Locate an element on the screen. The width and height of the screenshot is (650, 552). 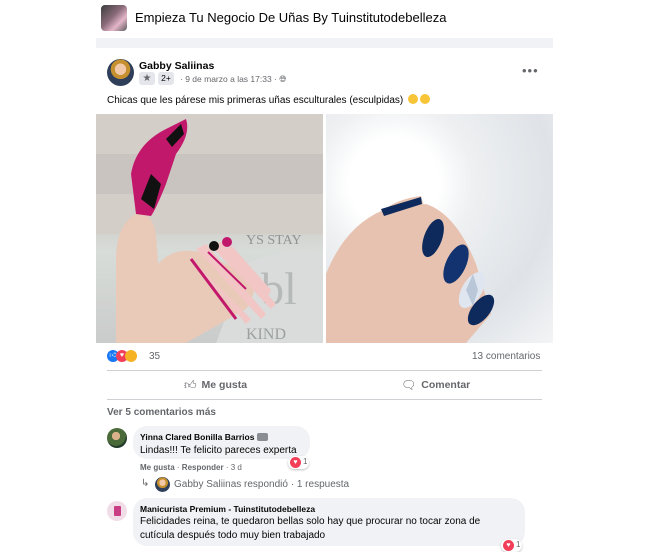
comment-text: Lindas!!! Te felicito pareces experta is located at coordinates (218, 450).